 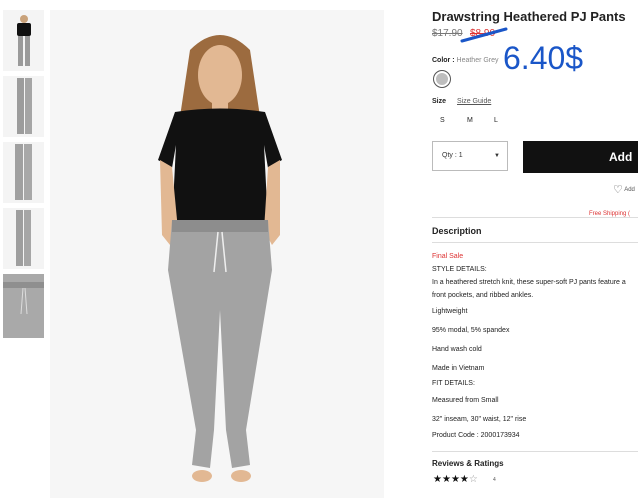 What do you see at coordinates (543, 58) in the screenshot?
I see `handwritten-price-annotation: 6.40$` at bounding box center [543, 58].